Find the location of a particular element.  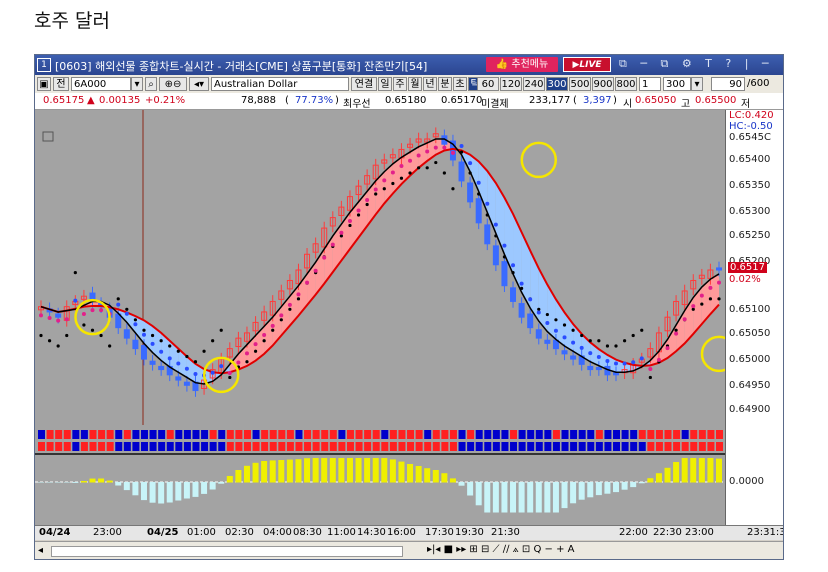

scroll-bar: ◂ ▸|◂ ■ ▸▸ ⊞ ⊟ ⟋ ∕∕ ⟑ ⊡ Q − + A is located at coordinates (409, 550).